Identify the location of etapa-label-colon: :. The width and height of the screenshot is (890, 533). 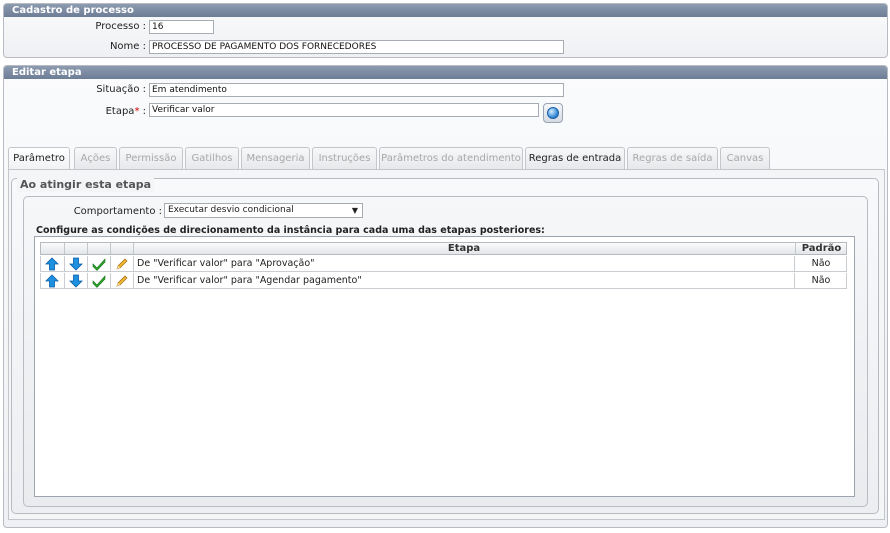
(142, 111).